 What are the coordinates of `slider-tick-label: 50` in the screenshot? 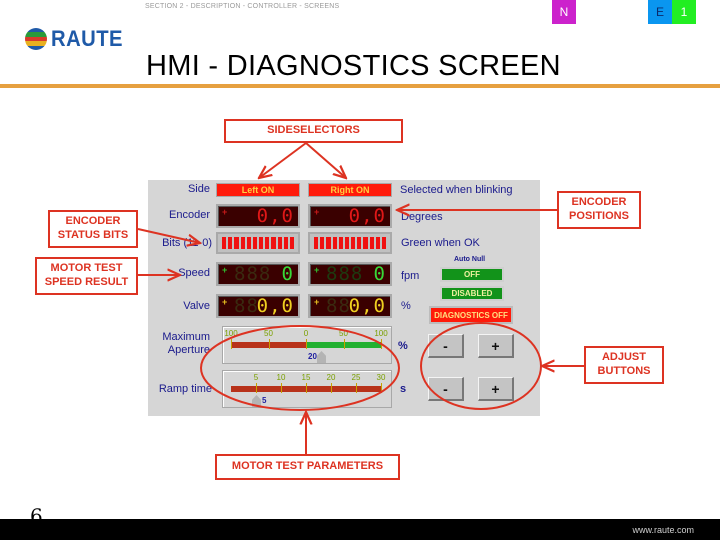 It's located at (268, 333).